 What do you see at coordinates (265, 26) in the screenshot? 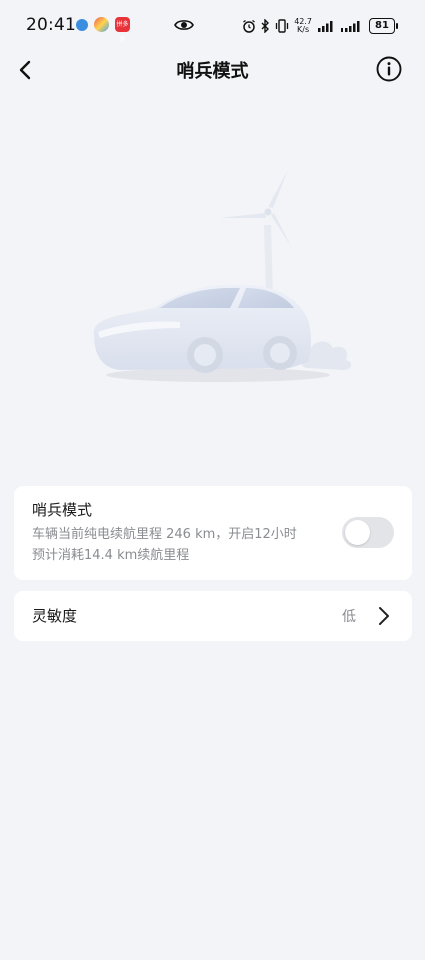
I see `bluetooth-icon` at bounding box center [265, 26].